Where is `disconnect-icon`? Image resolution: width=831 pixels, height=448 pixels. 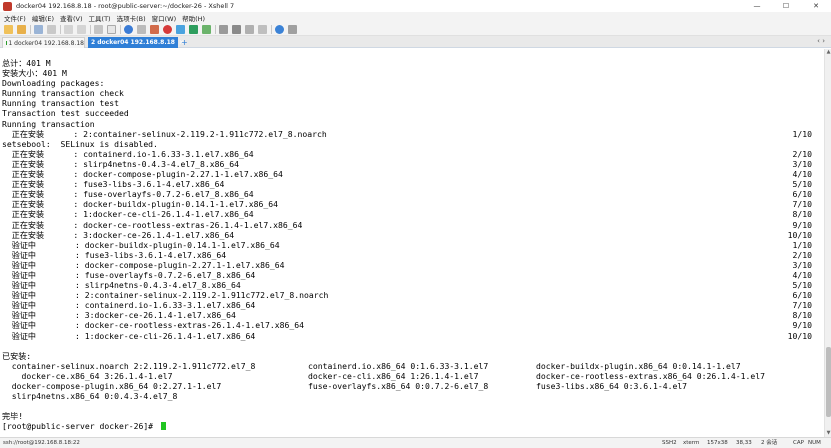 disconnect-icon is located at coordinates (51, 29).